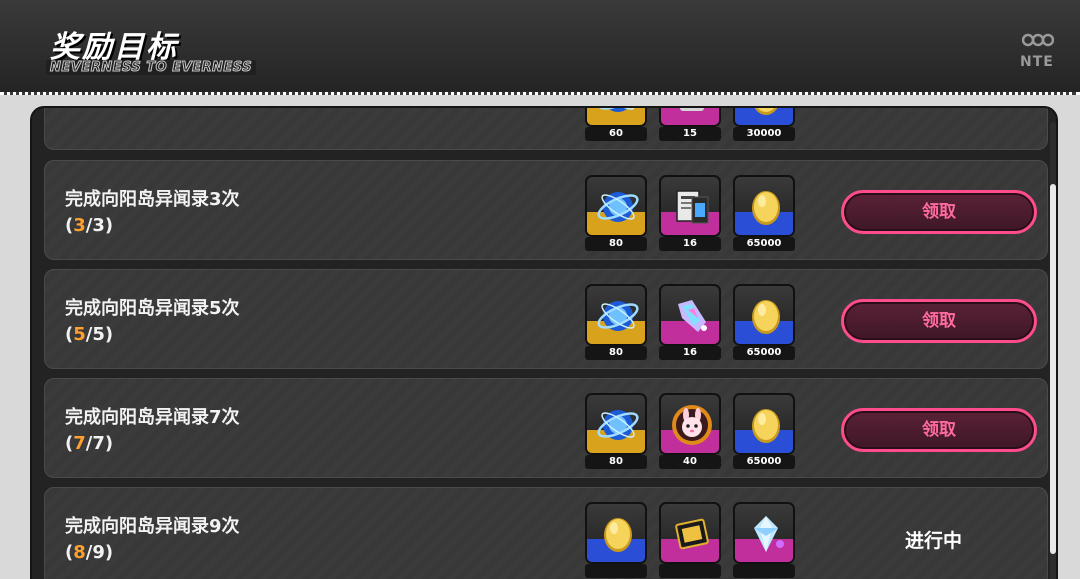 This screenshot has width=1080, height=579. Describe the element at coordinates (89, 443) in the screenshot. I see `goal-progress: (7/7)` at that location.